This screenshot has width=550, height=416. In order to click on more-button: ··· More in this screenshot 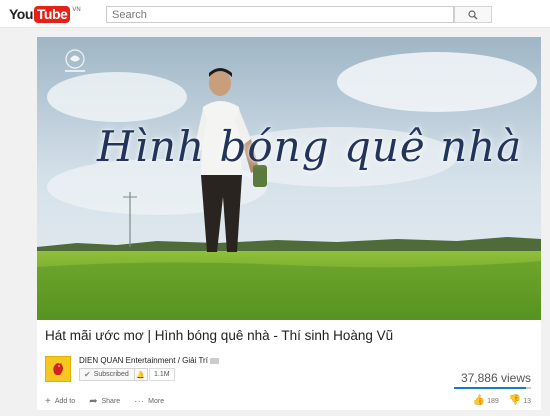, I will do `click(149, 401)`.